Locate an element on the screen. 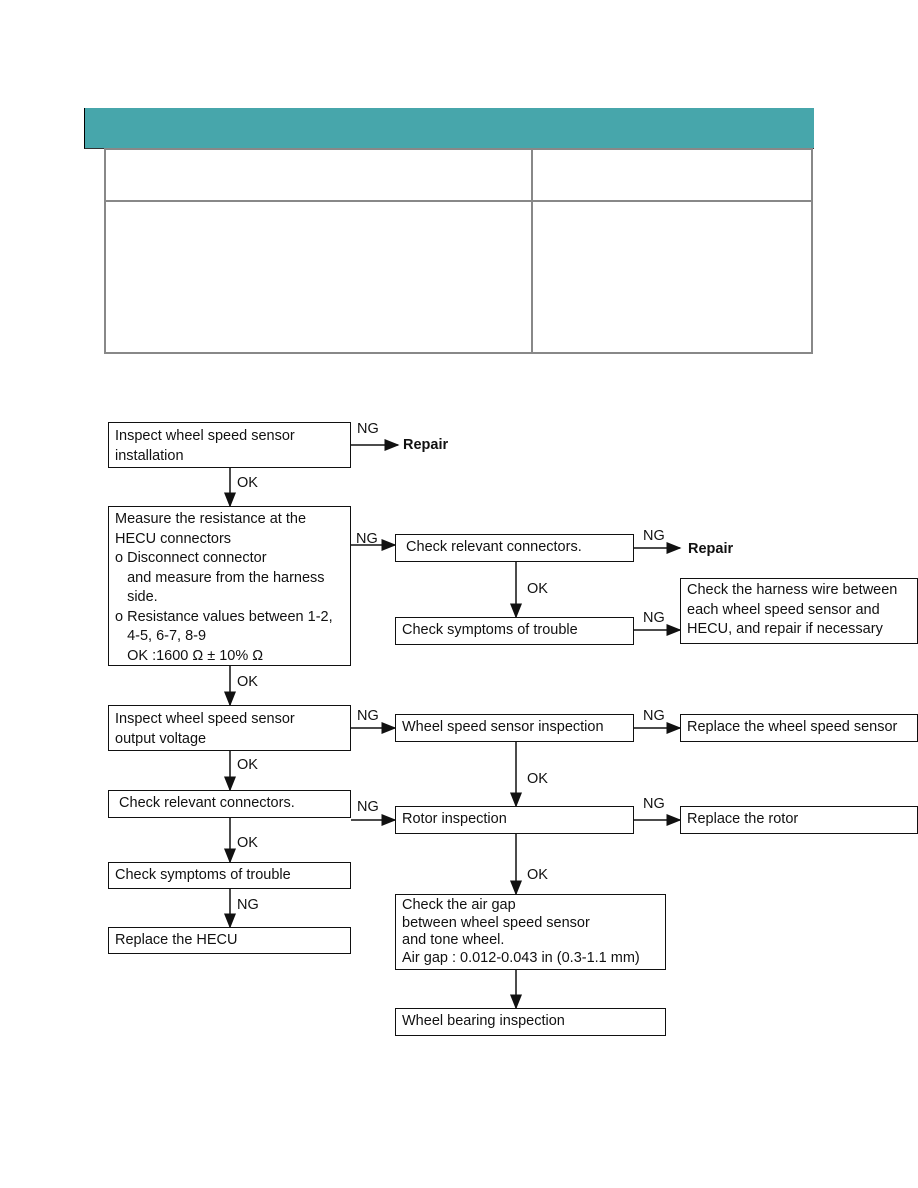 The width and height of the screenshot is (918, 1188). step-replace-sensor: Replace the wheel speed sensor is located at coordinates (799, 728).